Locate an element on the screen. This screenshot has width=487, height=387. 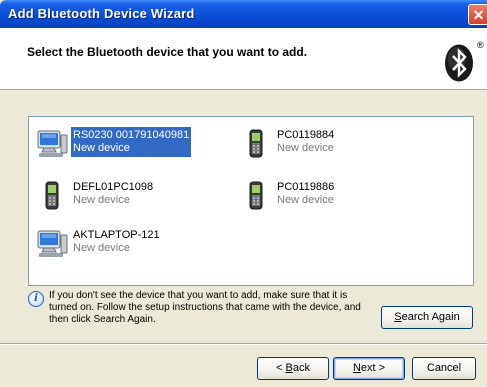
button-label: ack is located at coordinates (301, 368).